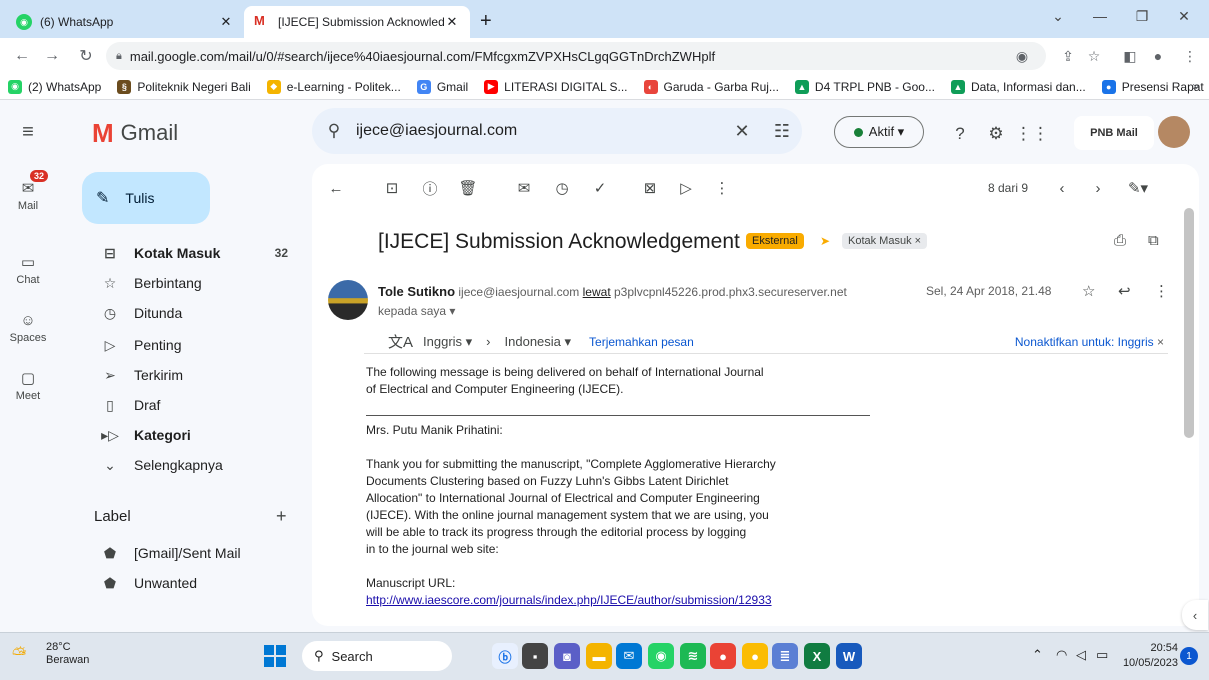 The height and width of the screenshot is (680, 1209). What do you see at coordinates (336, 188) in the screenshot?
I see `back-to-list-icon: ←` at bounding box center [336, 188].